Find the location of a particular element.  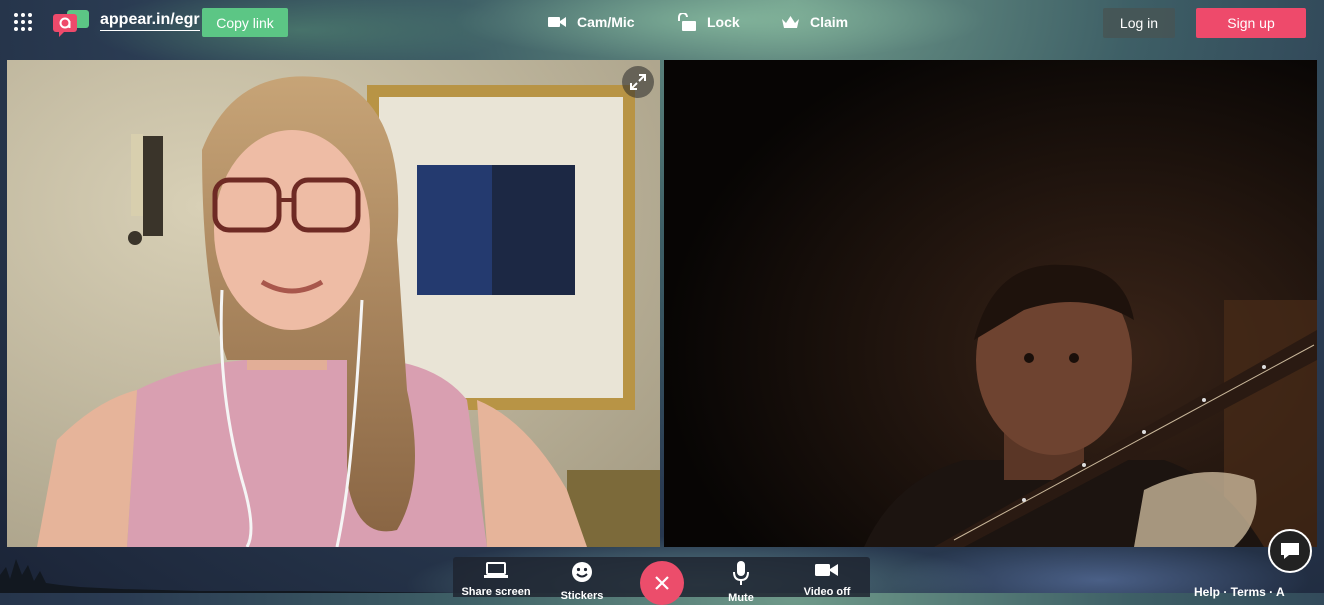

close-icon is located at coordinates (662, 583).